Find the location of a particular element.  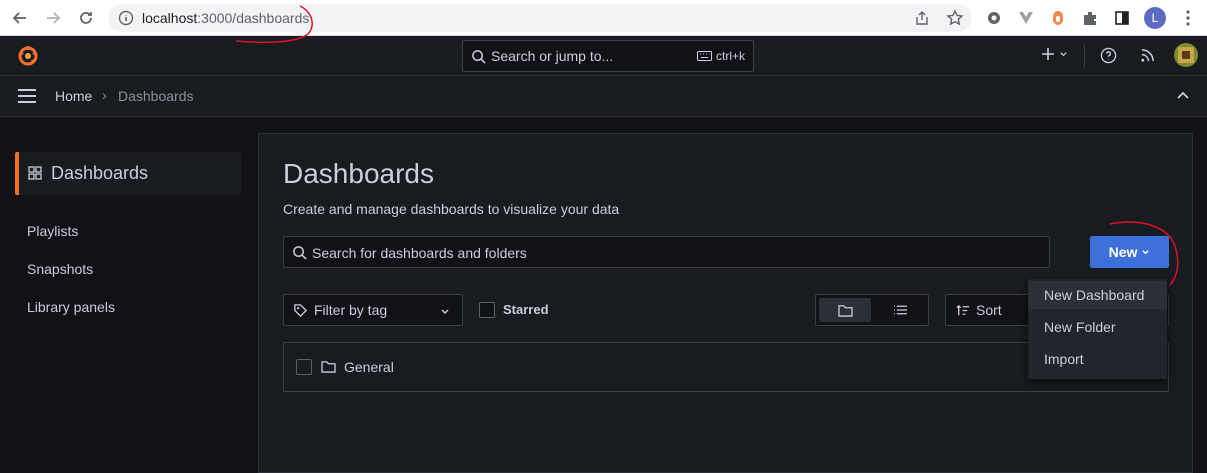

user-avatar is located at coordinates (1186, 55).